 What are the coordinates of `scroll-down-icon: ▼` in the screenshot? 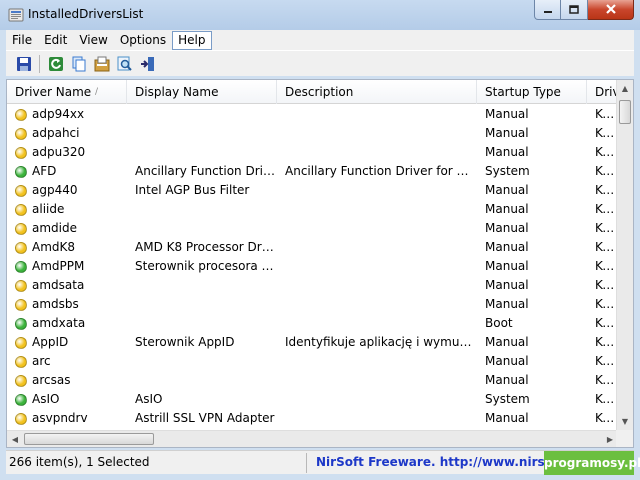 It's located at (625, 421).